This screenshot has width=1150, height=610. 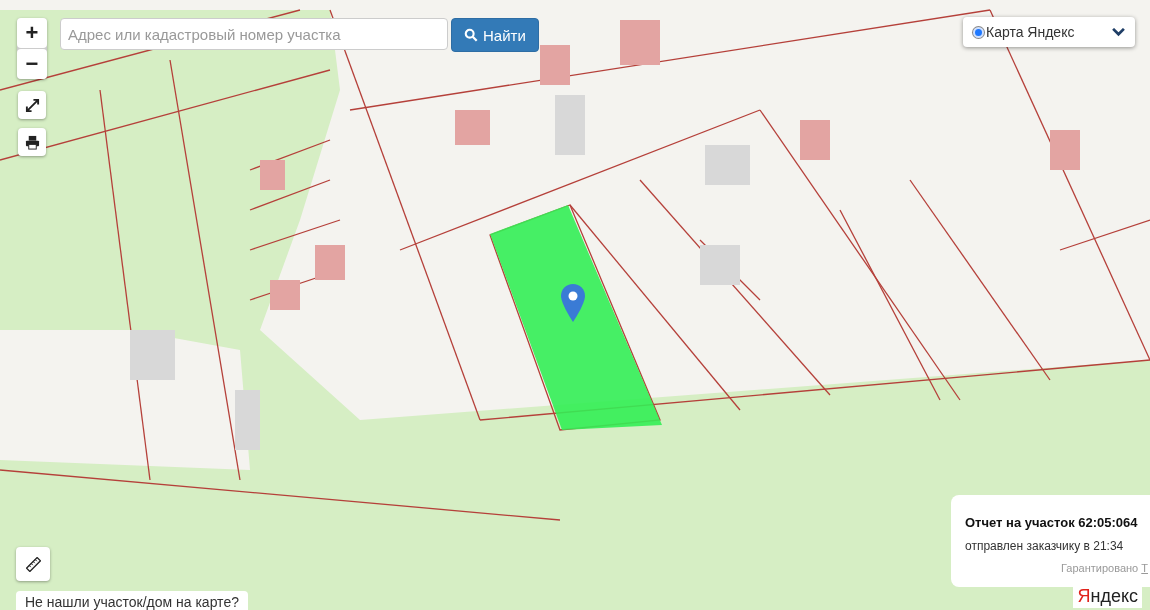 I want to click on ruler-button, so click(x=33, y=564).